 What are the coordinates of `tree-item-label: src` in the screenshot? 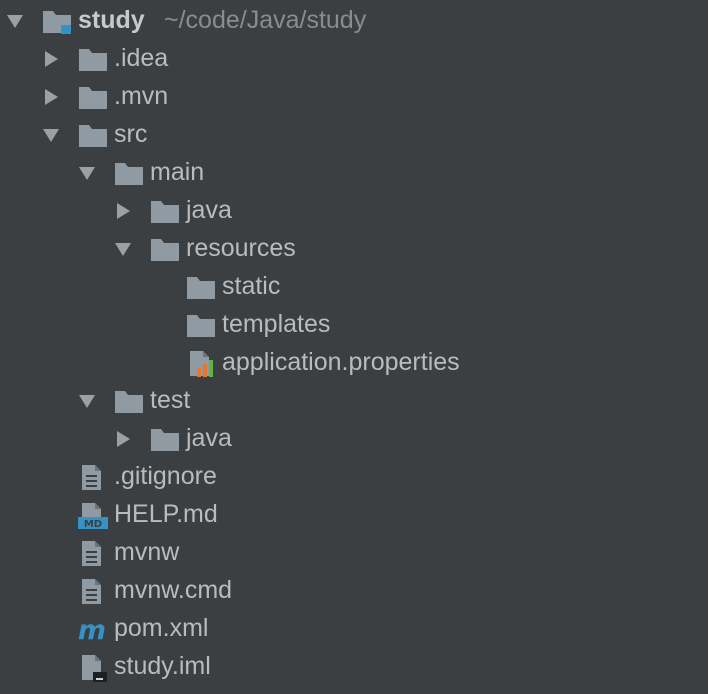 It's located at (131, 134).